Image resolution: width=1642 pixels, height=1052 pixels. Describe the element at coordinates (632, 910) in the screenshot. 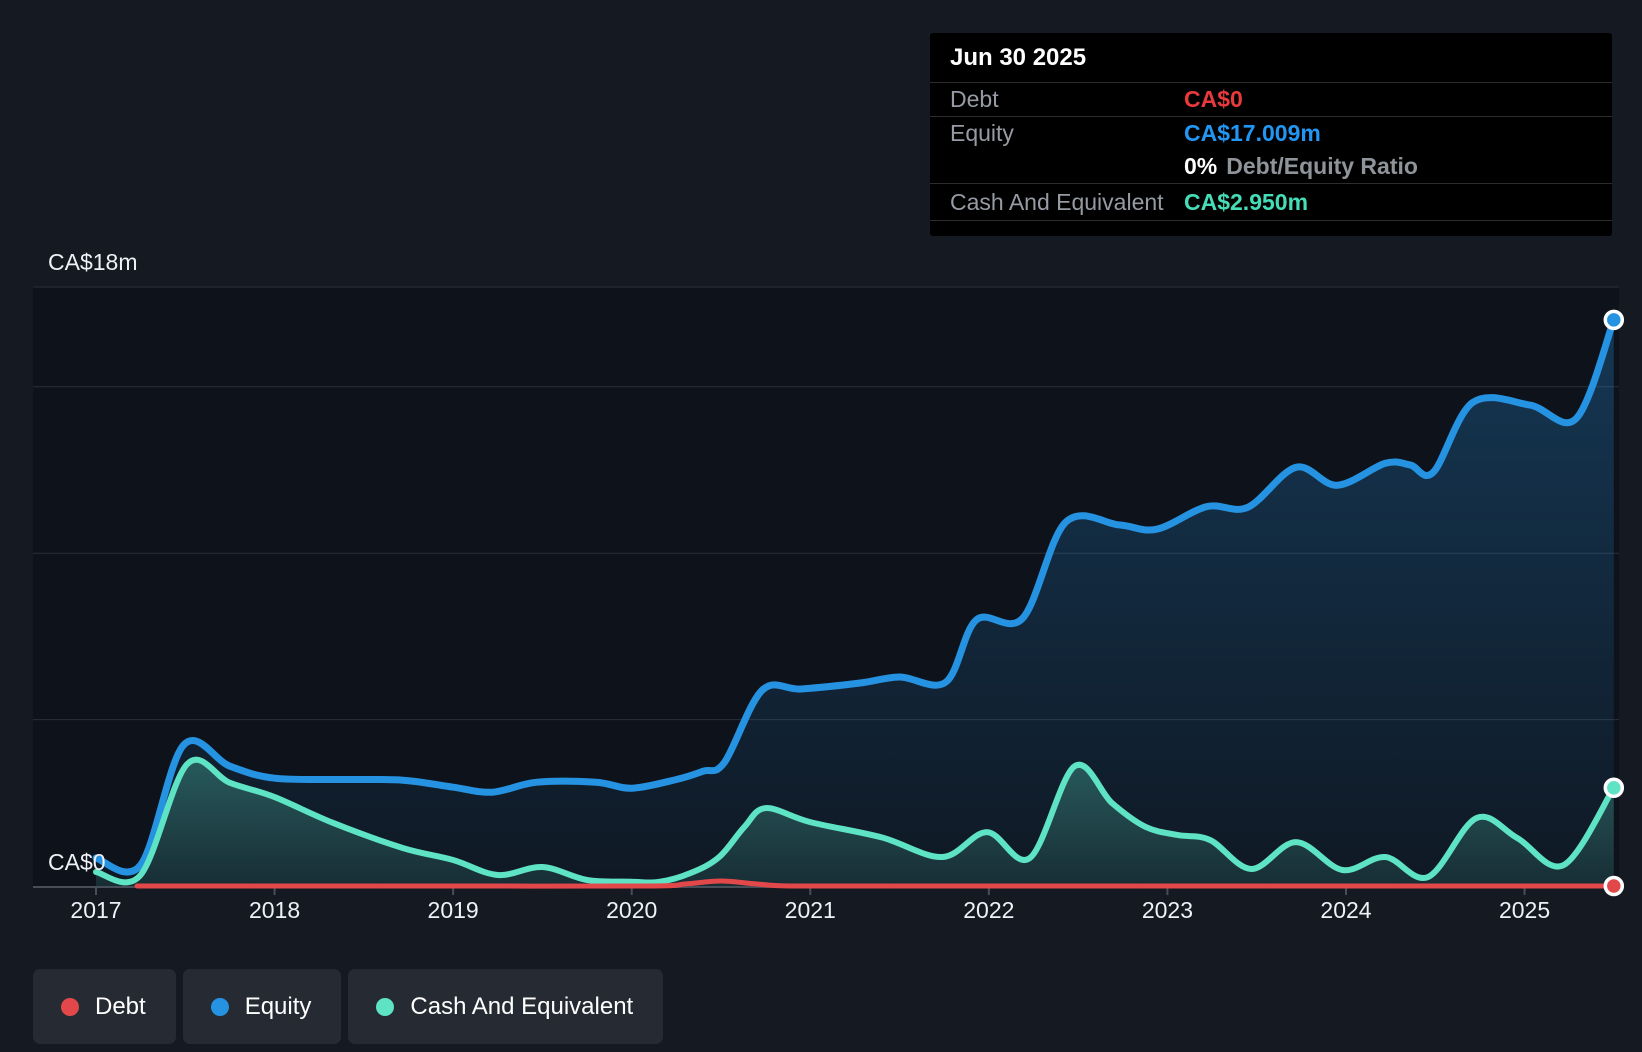

I see `x-axis-label-2020: 2020` at that location.